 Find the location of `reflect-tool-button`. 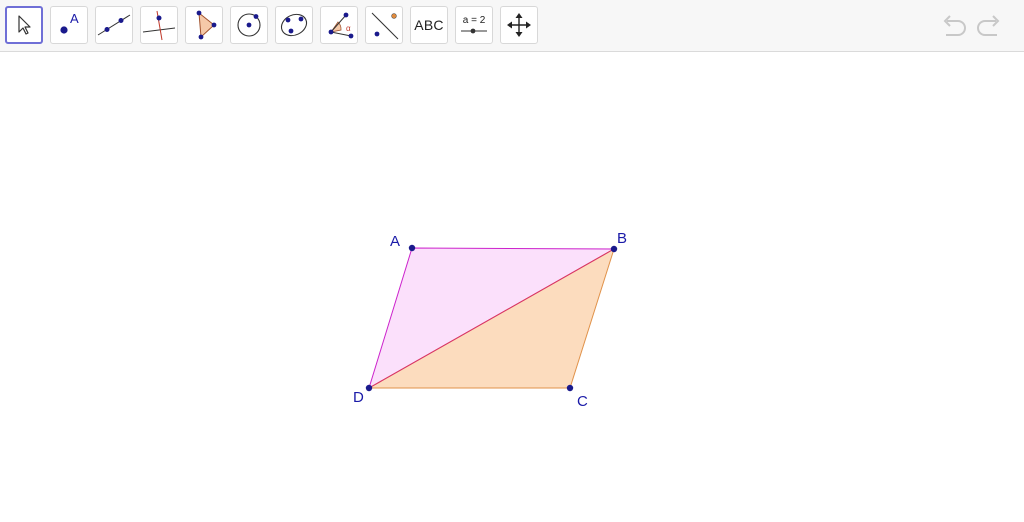

reflect-tool-button is located at coordinates (384, 25).